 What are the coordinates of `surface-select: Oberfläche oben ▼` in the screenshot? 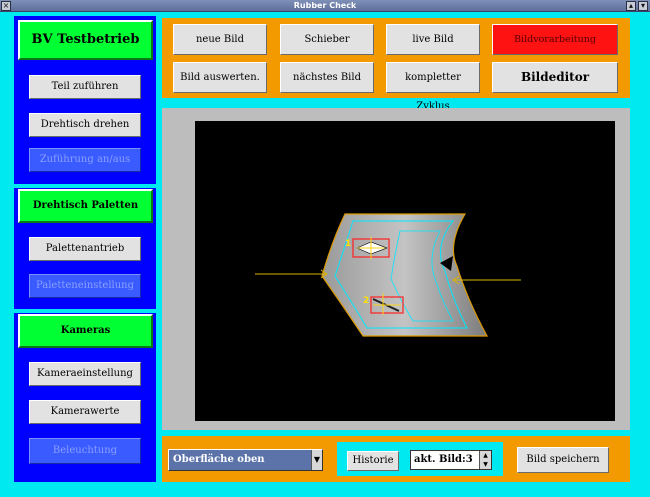 It's located at (245, 460).